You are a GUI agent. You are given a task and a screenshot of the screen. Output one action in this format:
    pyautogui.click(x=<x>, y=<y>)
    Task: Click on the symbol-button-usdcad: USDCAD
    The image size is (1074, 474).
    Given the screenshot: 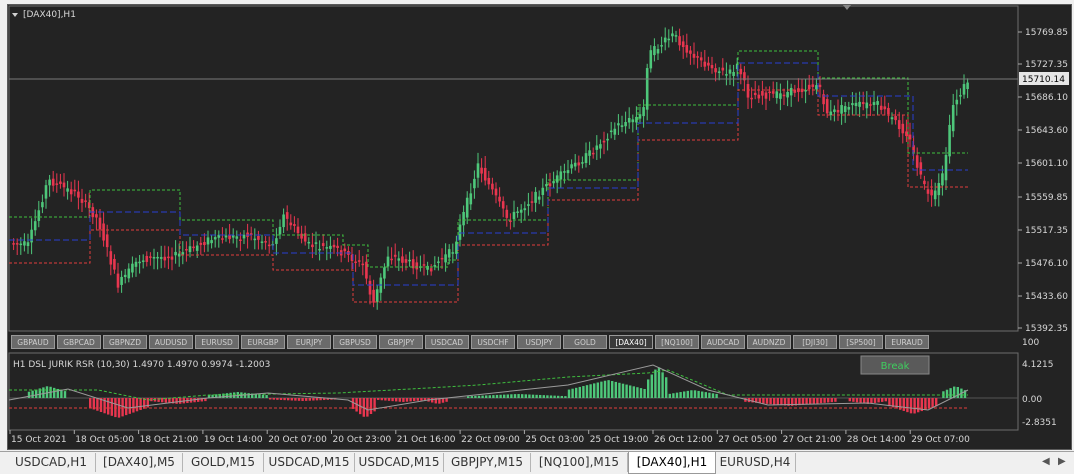 What is the action you would take?
    pyautogui.click(x=447, y=342)
    